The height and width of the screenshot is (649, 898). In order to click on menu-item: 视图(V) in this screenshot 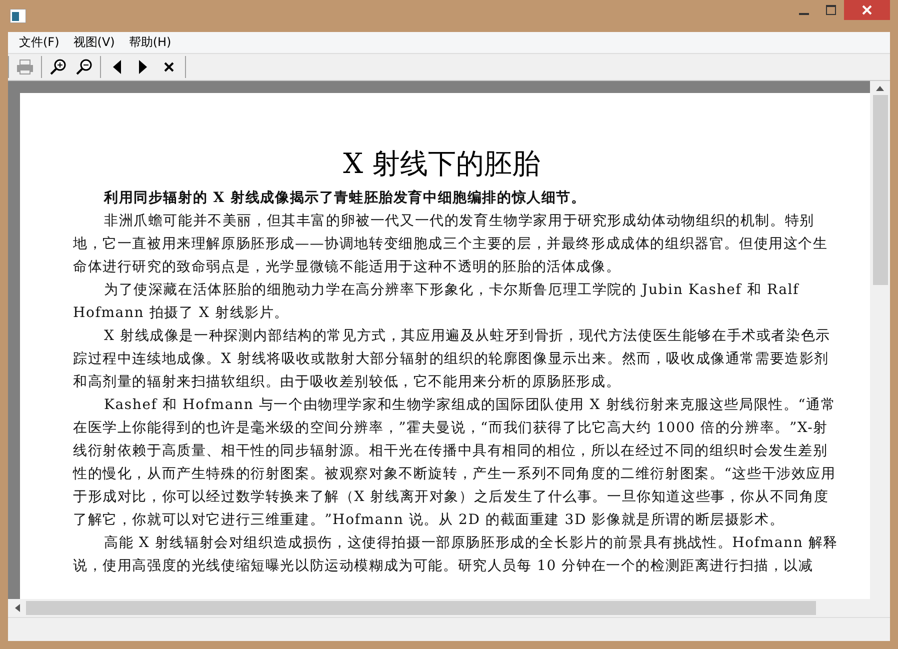, I will do `click(94, 42)`.